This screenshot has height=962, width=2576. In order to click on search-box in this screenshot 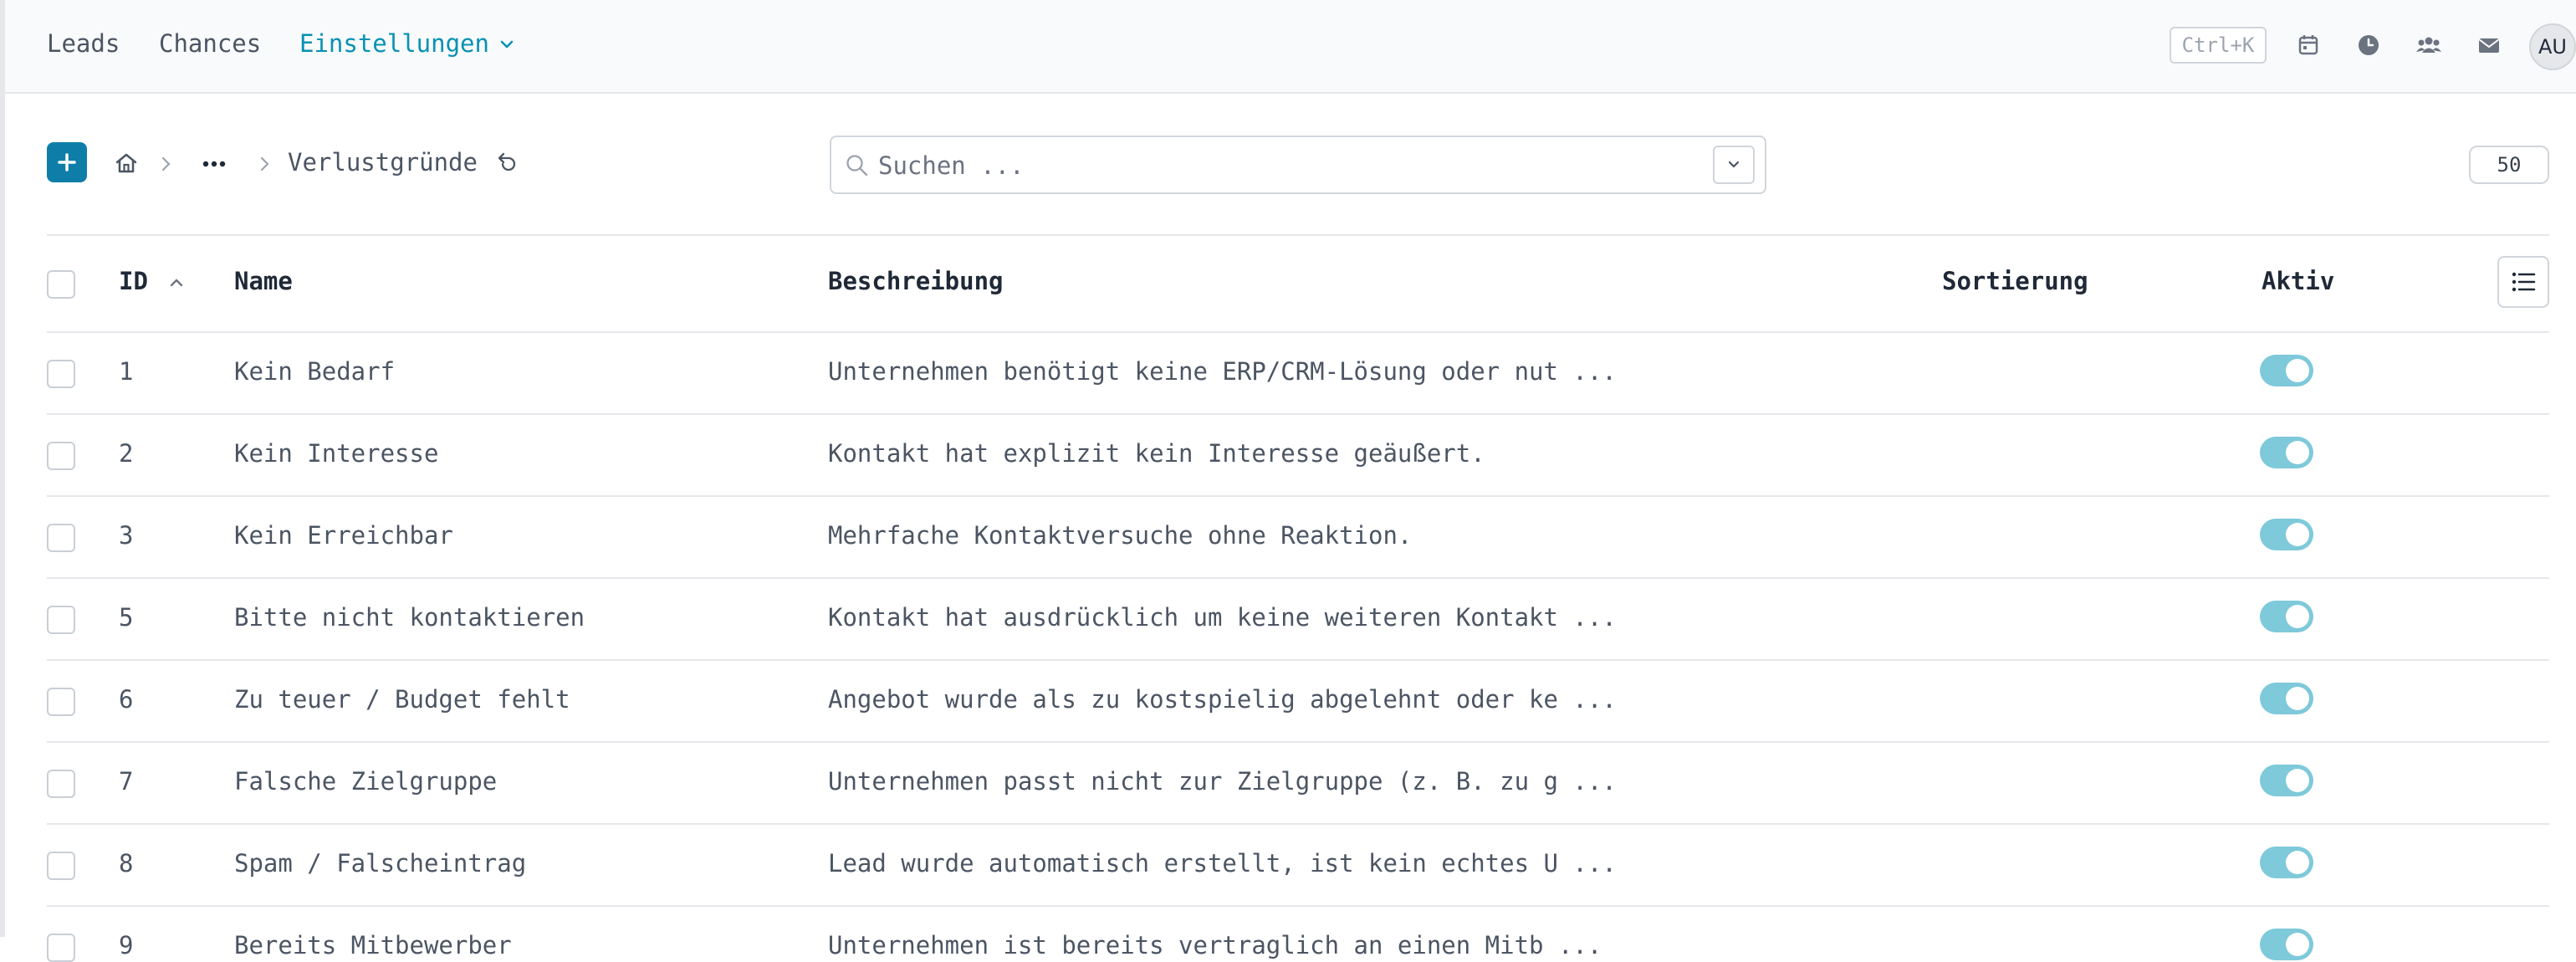, I will do `click(1298, 165)`.